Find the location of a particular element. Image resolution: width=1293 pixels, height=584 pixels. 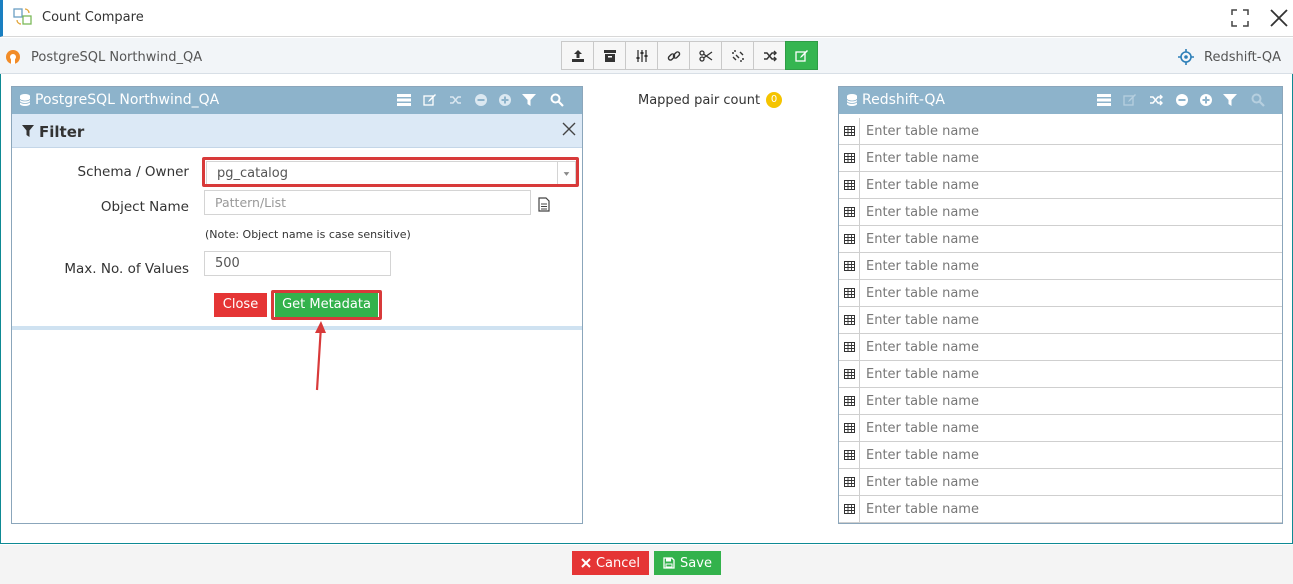

object-name-label: Object Name is located at coordinates (144, 207).